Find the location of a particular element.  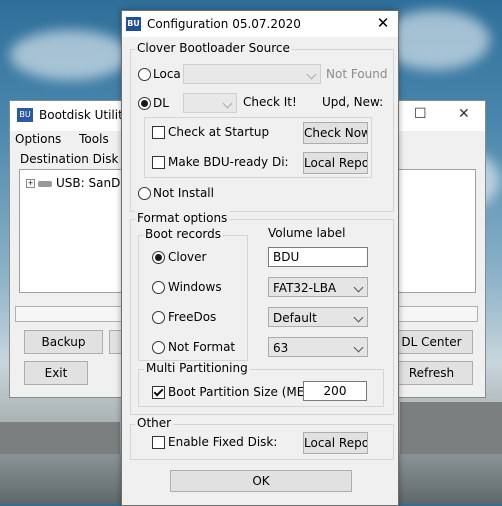

boot-partition-checkbox is located at coordinates (158, 392).